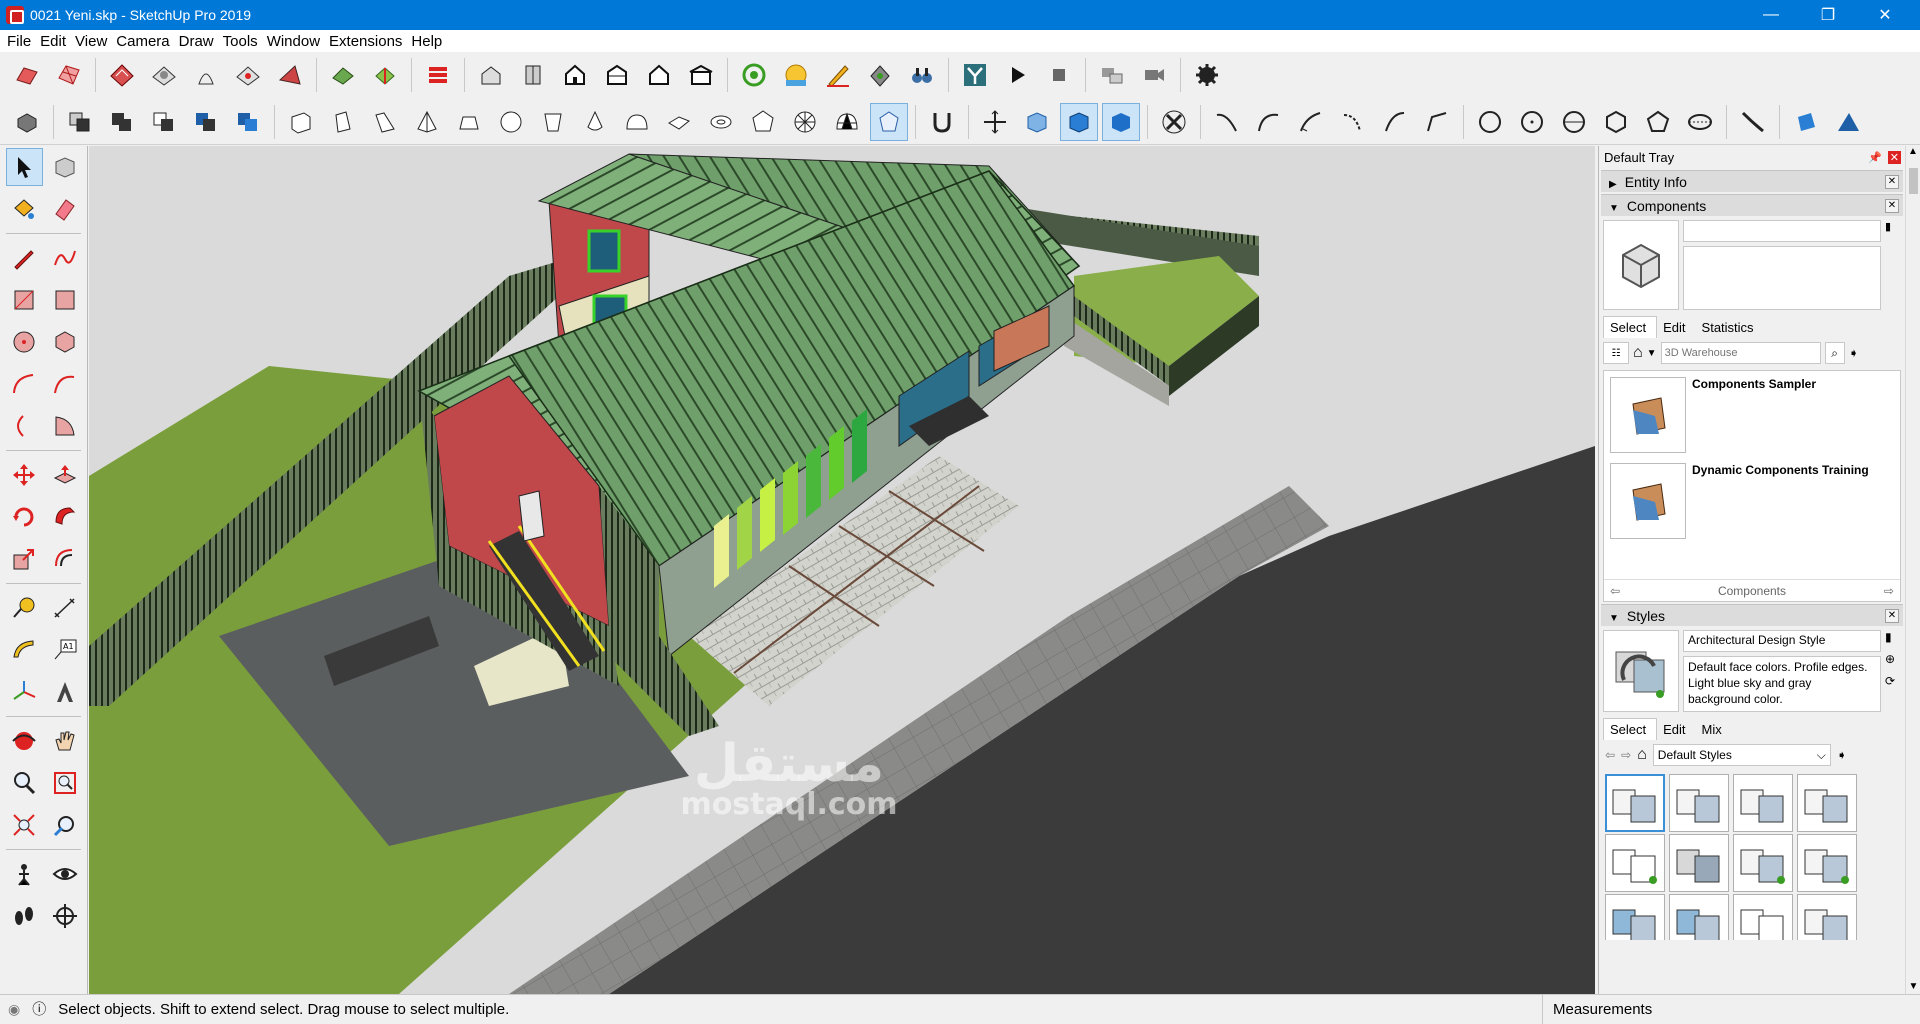 This screenshot has width=1920, height=1024. Describe the element at coordinates (1893, 637) in the screenshot. I see `style-save-icon: ▮` at that location.